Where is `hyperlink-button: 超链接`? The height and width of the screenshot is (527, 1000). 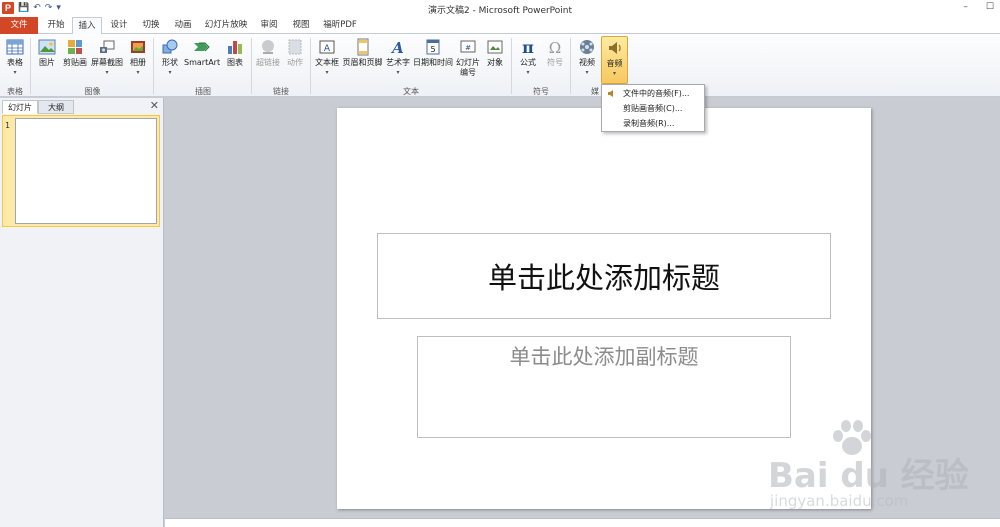 hyperlink-button: 超链接 is located at coordinates (268, 62).